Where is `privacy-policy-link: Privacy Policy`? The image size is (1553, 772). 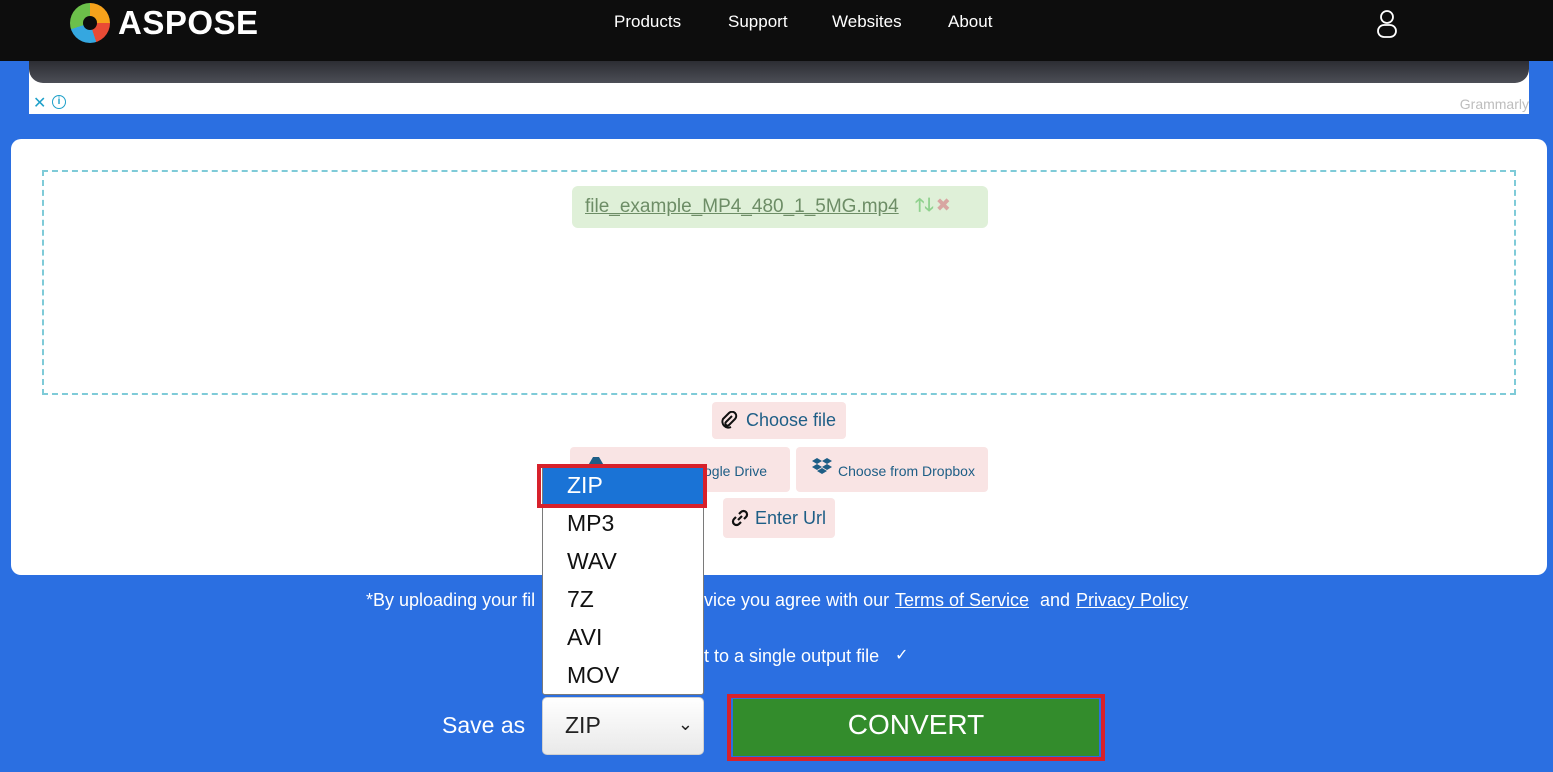 privacy-policy-link: Privacy Policy is located at coordinates (1132, 600).